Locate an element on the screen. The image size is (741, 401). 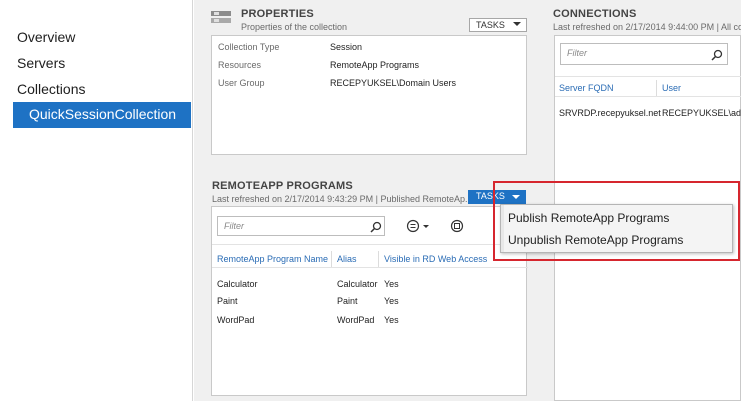
properties-tasks-label: TASKS is located at coordinates (490, 25).